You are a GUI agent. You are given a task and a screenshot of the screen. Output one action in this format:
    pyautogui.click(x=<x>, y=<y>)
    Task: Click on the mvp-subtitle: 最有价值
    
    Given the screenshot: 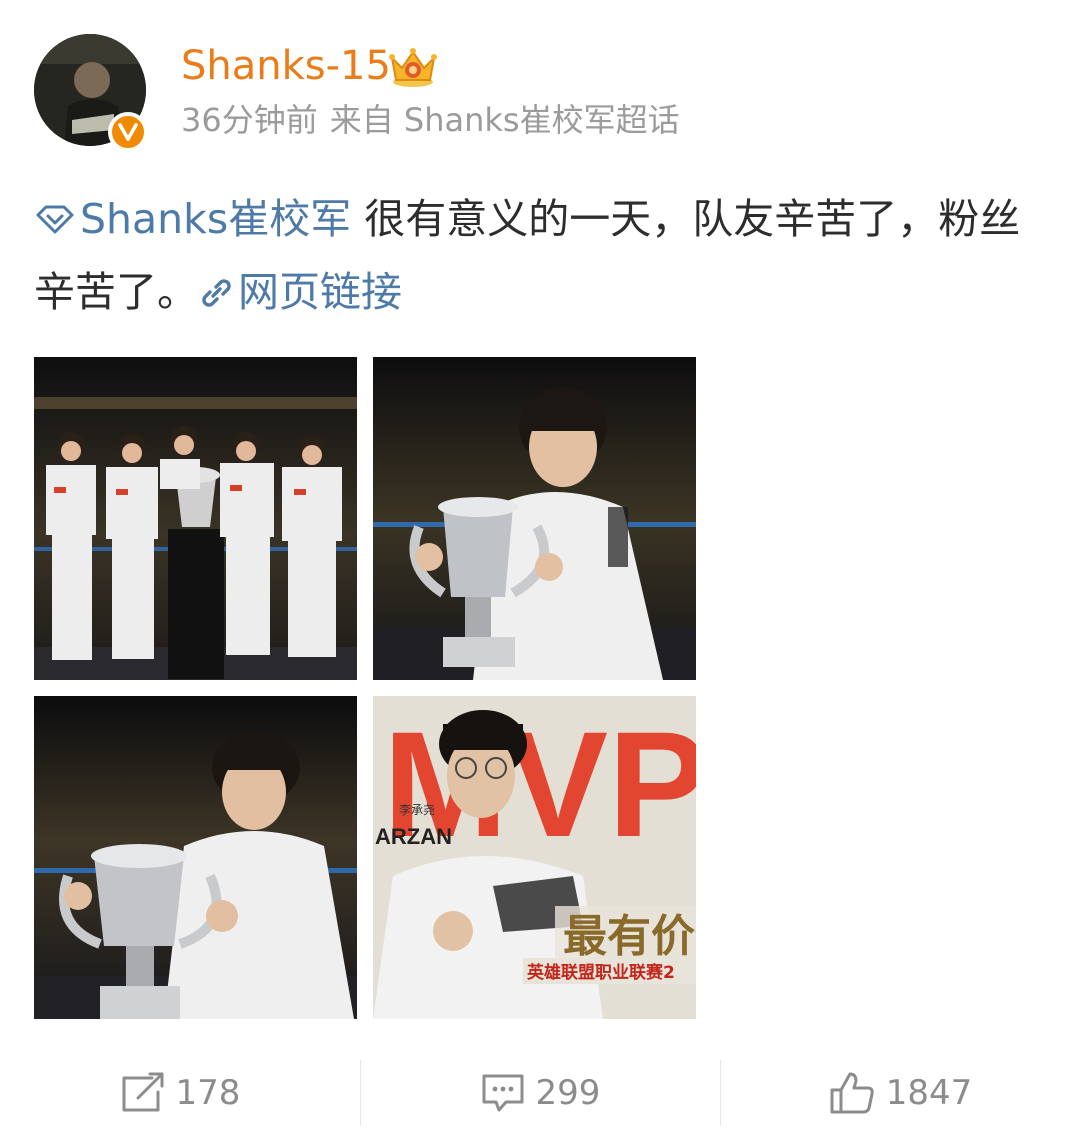 What is the action you would take?
    pyautogui.click(x=629, y=936)
    